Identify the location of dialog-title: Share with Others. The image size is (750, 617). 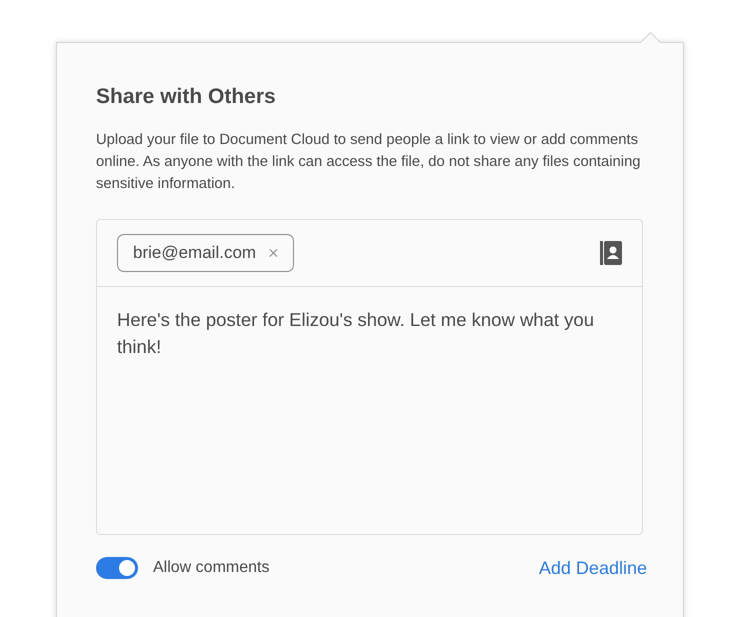
(186, 97).